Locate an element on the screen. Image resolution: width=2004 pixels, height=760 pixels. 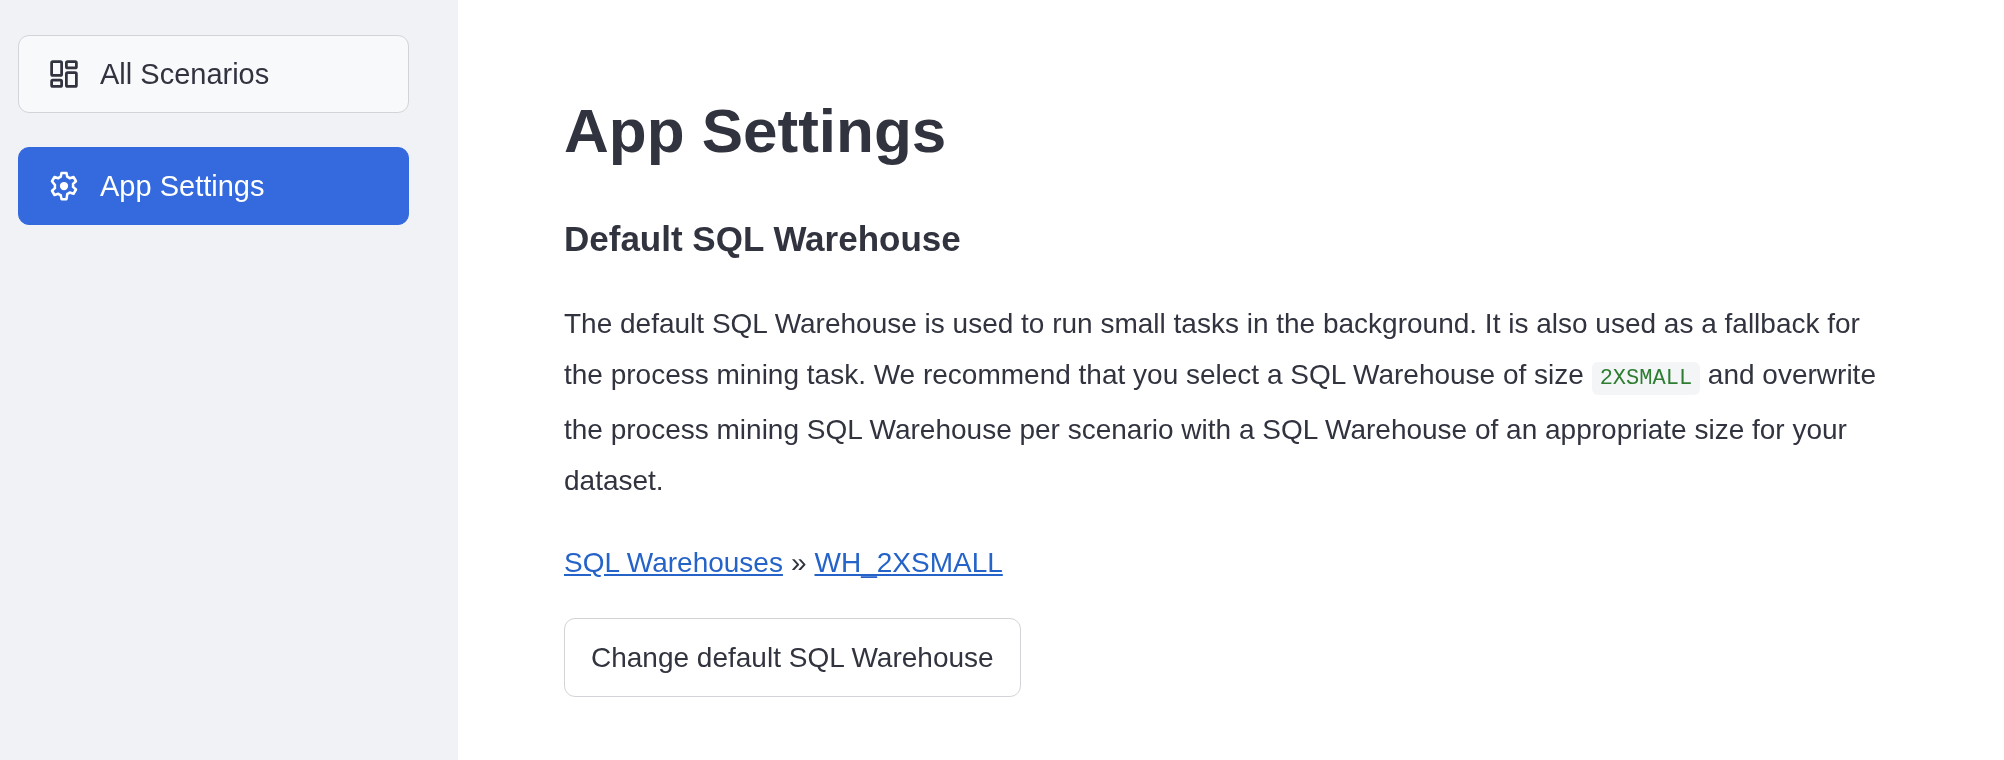
breadcrumb-link: WH_2XSMALL is located at coordinates (908, 563).